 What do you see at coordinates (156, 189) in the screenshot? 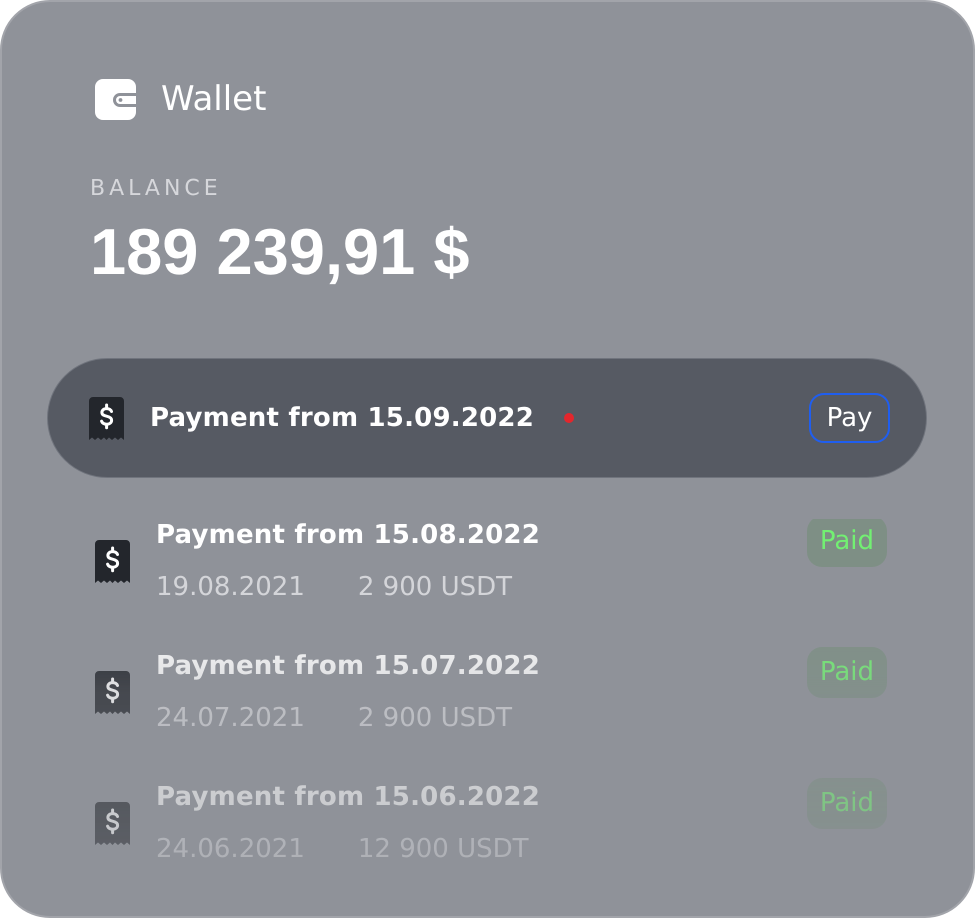
I see `balance-label: BALANCE` at bounding box center [156, 189].